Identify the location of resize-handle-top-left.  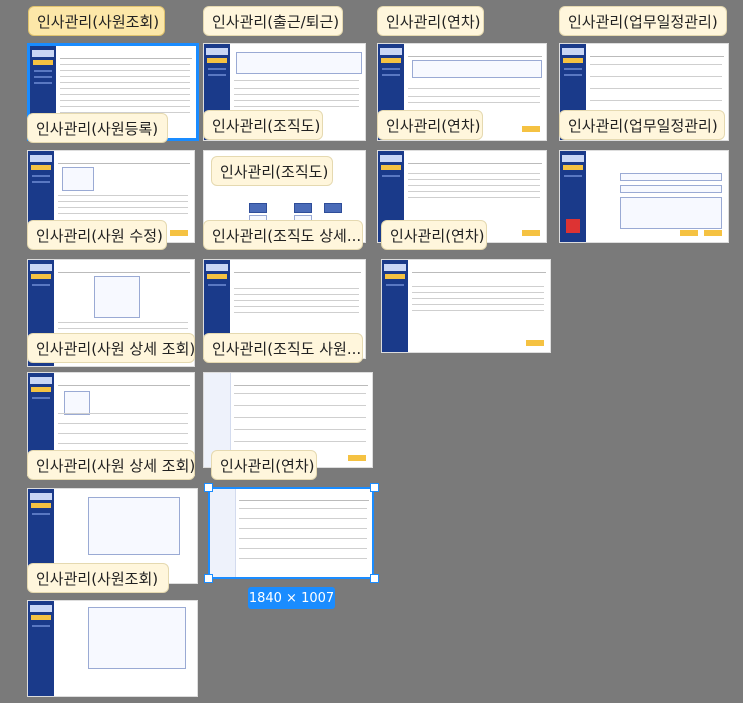
(208, 487).